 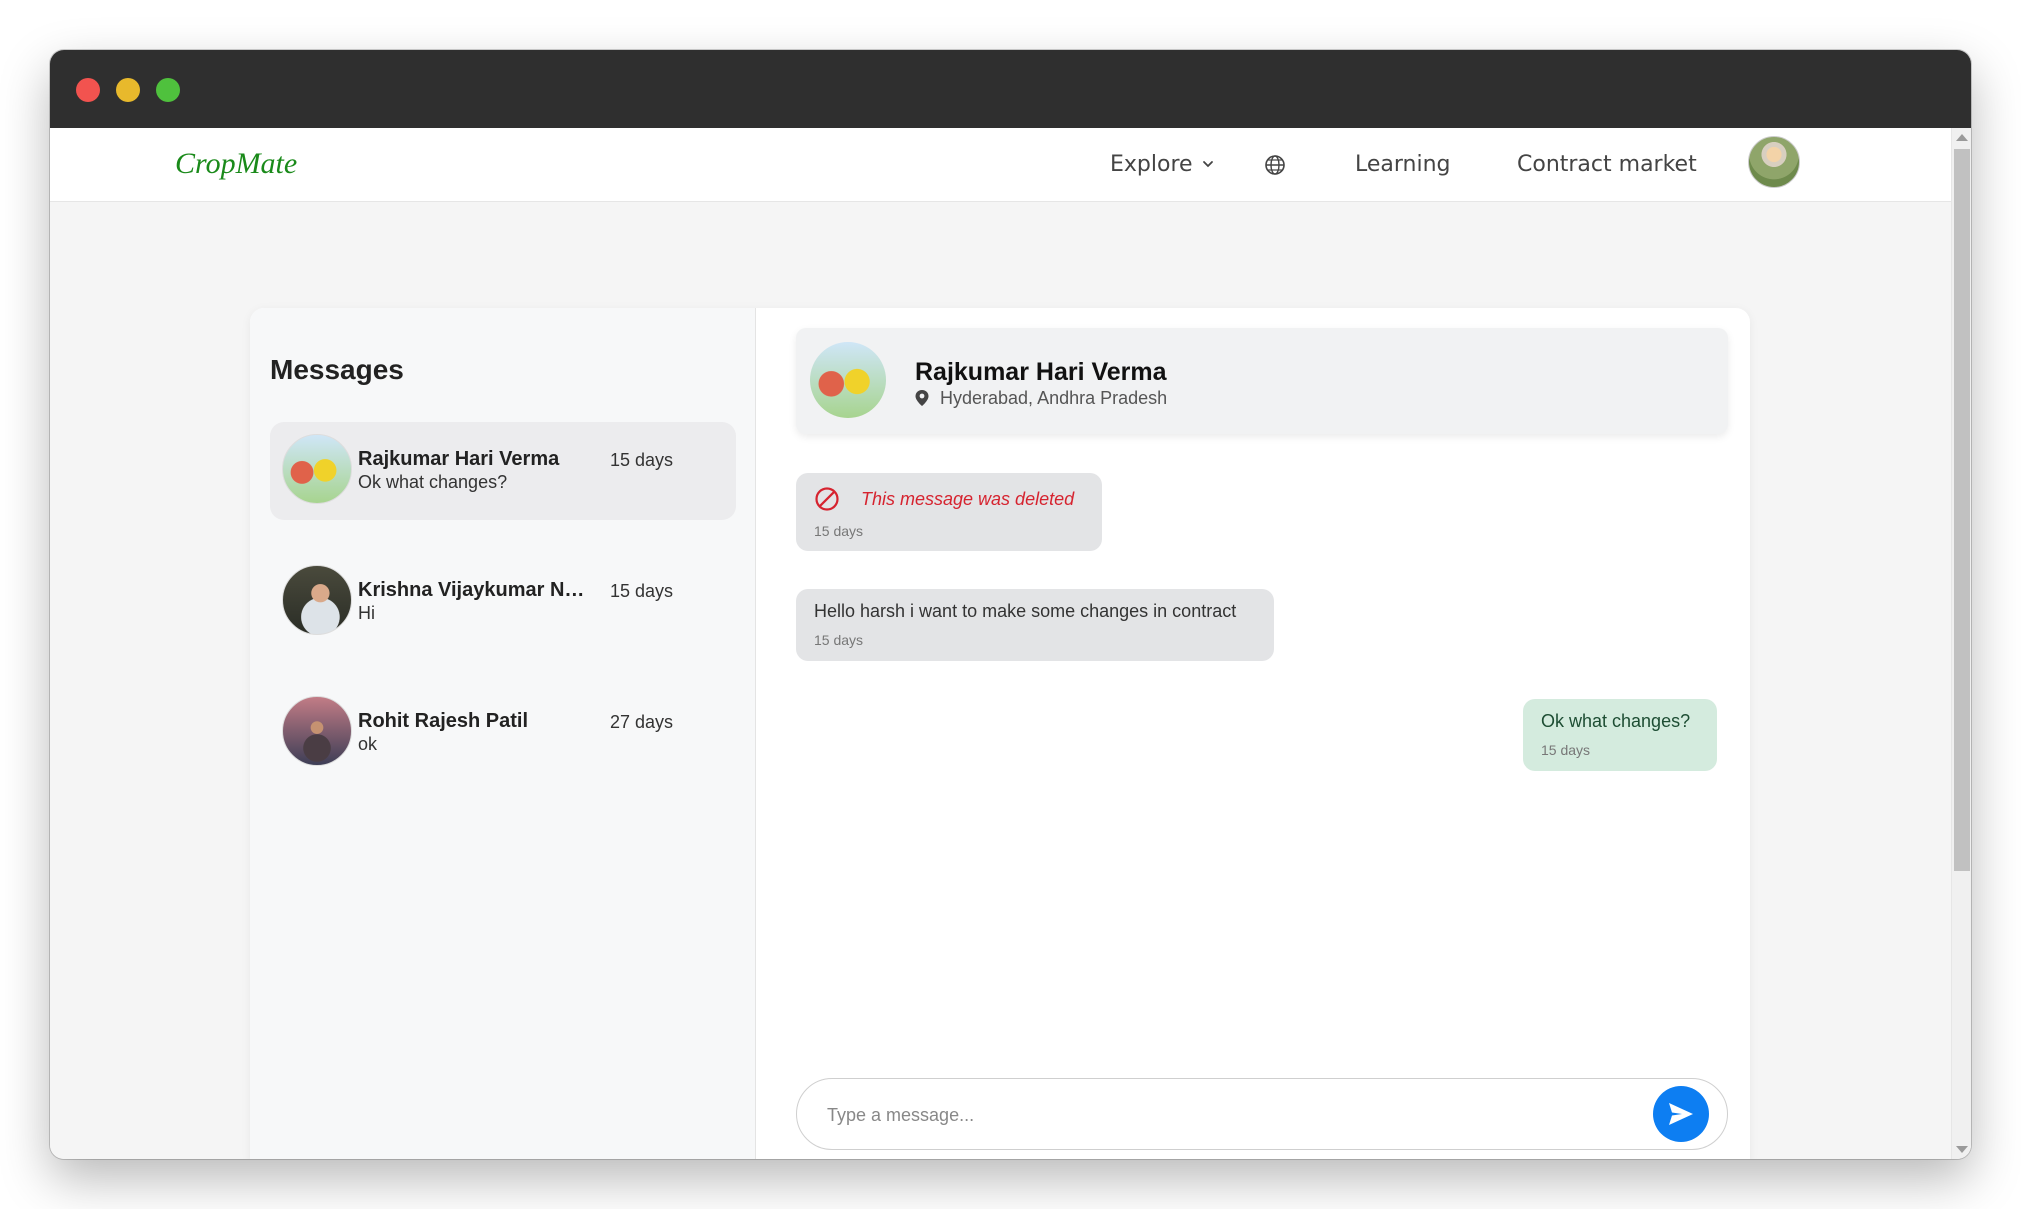 What do you see at coordinates (1275, 165) in the screenshot?
I see `globe-icon` at bounding box center [1275, 165].